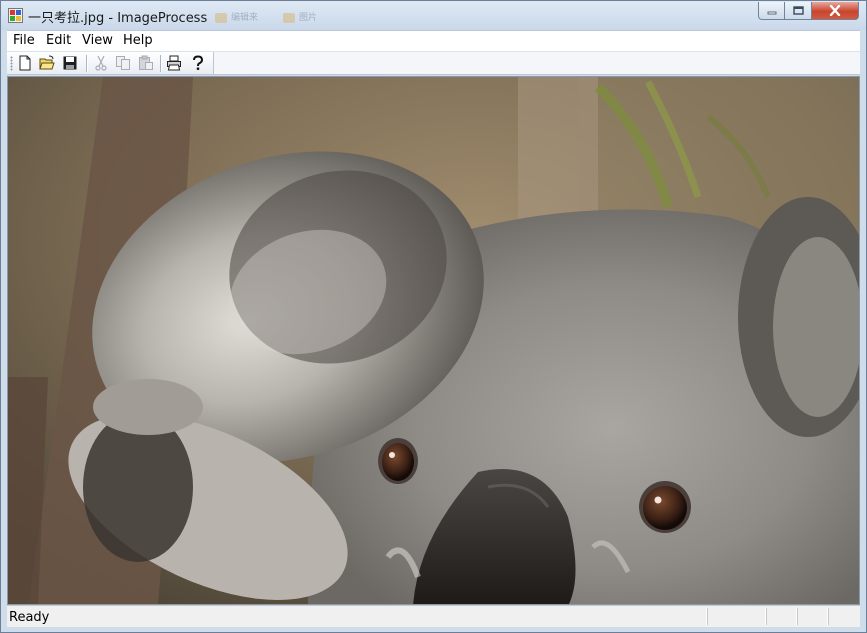  I want to click on app-icon, so click(15, 15).